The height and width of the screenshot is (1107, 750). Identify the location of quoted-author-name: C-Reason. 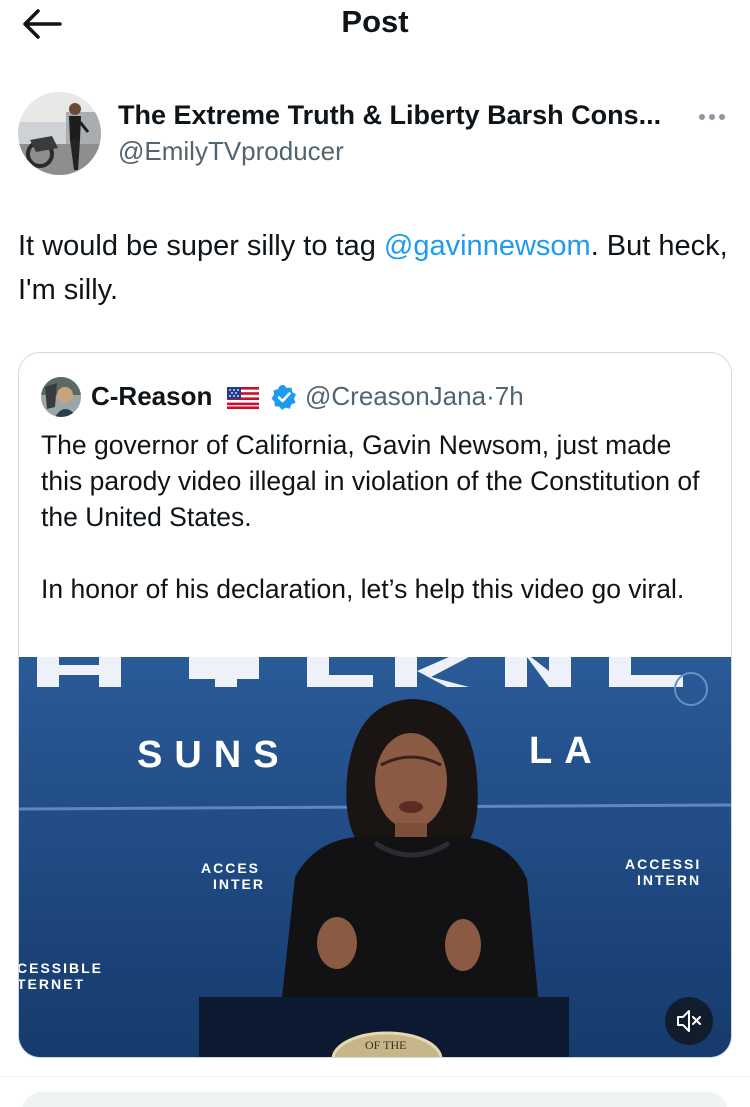
(151, 396).